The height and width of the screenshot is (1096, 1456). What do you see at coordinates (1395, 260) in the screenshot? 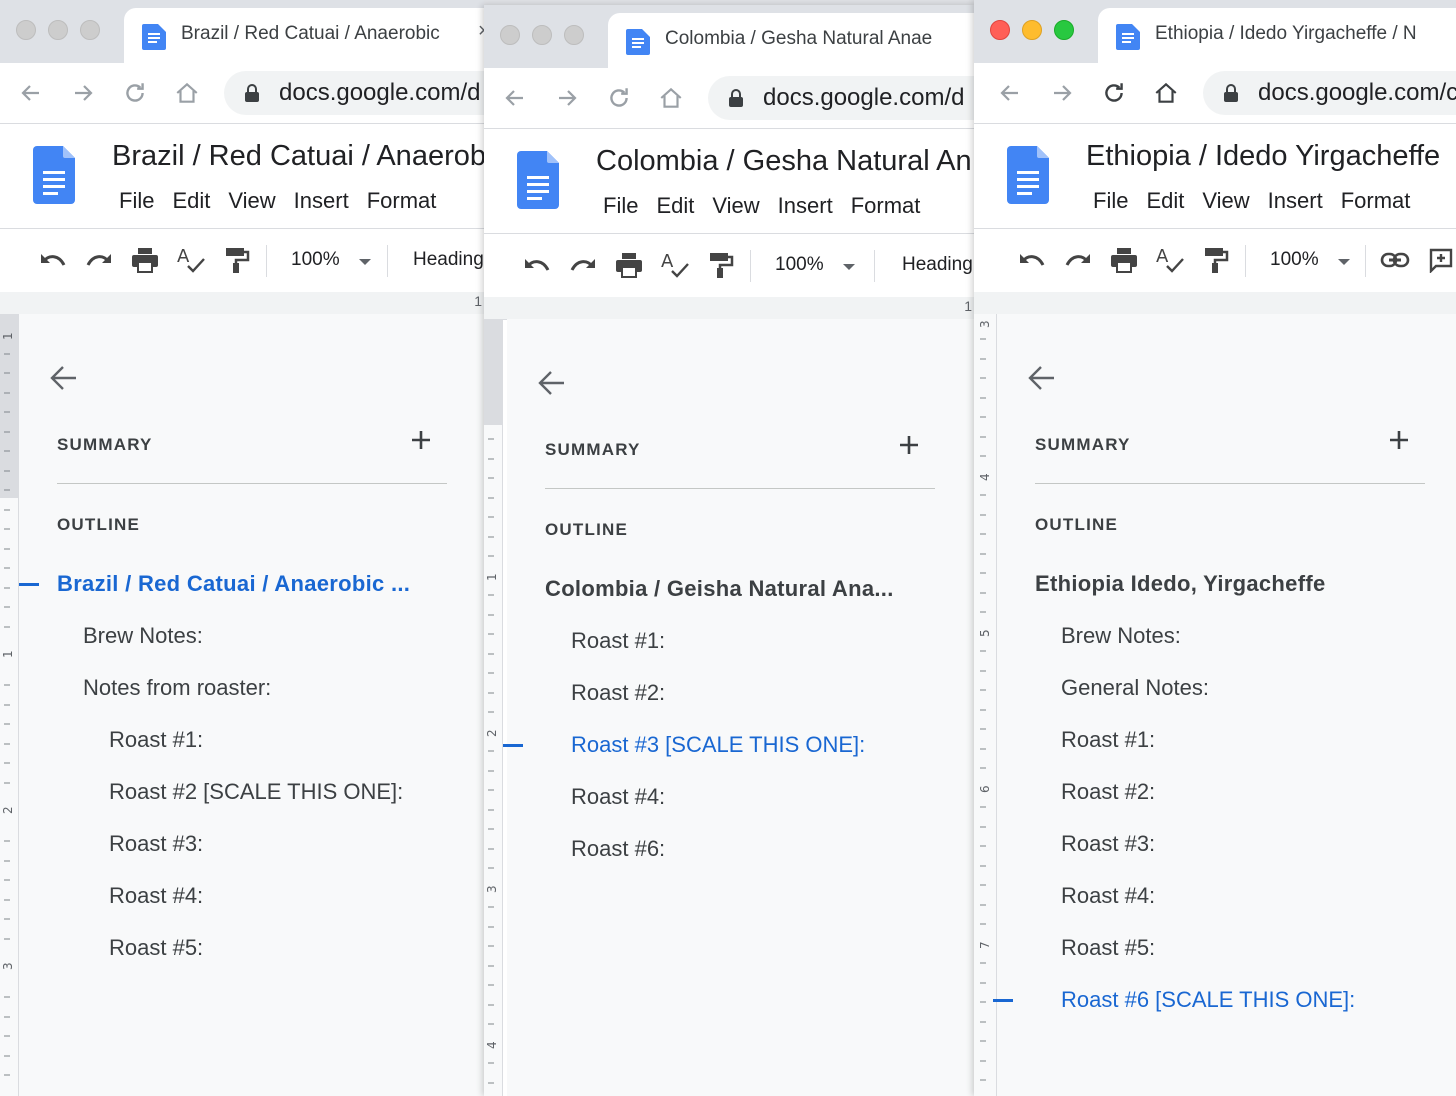
I see `link-icon` at bounding box center [1395, 260].